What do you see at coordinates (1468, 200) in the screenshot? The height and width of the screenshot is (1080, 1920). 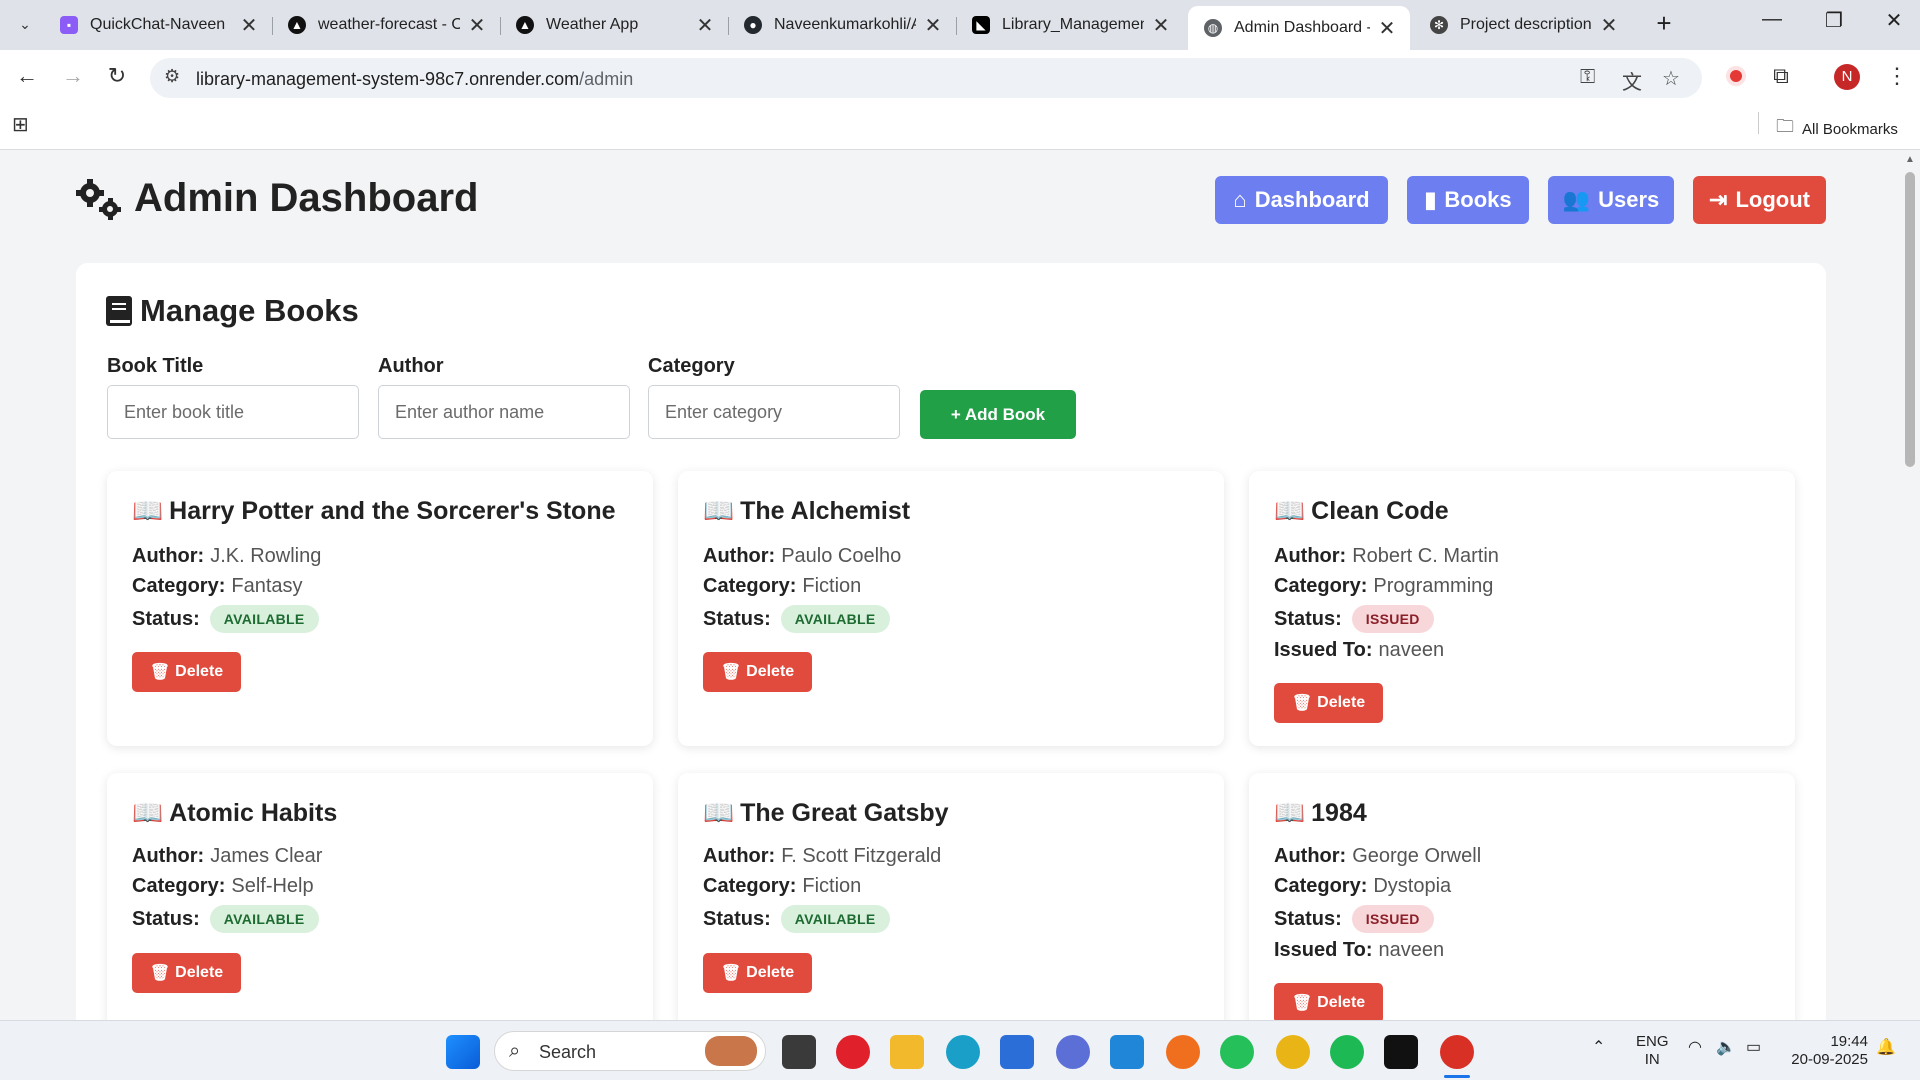 I see `books-button: ▮ Books` at bounding box center [1468, 200].